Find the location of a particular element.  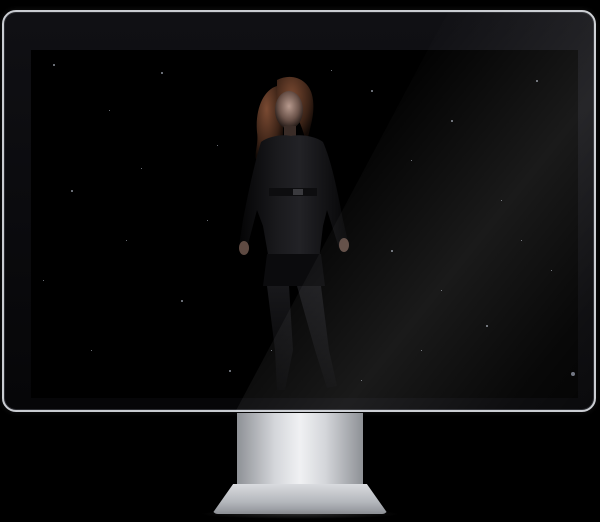

person-figure is located at coordinates (294, 233).